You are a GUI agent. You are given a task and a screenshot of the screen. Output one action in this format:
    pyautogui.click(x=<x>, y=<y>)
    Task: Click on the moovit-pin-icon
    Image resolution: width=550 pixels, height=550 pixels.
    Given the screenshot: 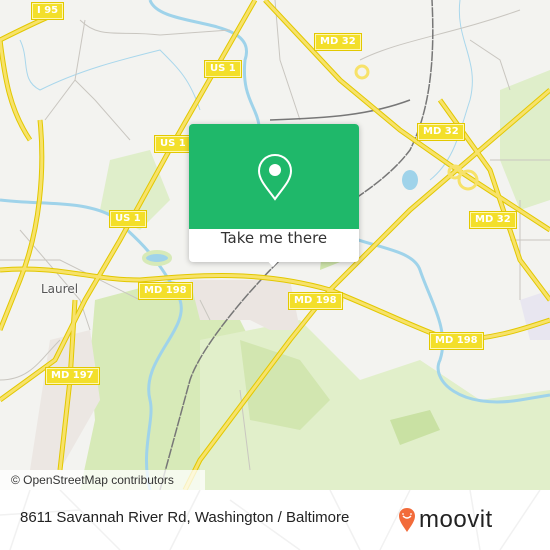 What is the action you would take?
    pyautogui.click(x=407, y=520)
    